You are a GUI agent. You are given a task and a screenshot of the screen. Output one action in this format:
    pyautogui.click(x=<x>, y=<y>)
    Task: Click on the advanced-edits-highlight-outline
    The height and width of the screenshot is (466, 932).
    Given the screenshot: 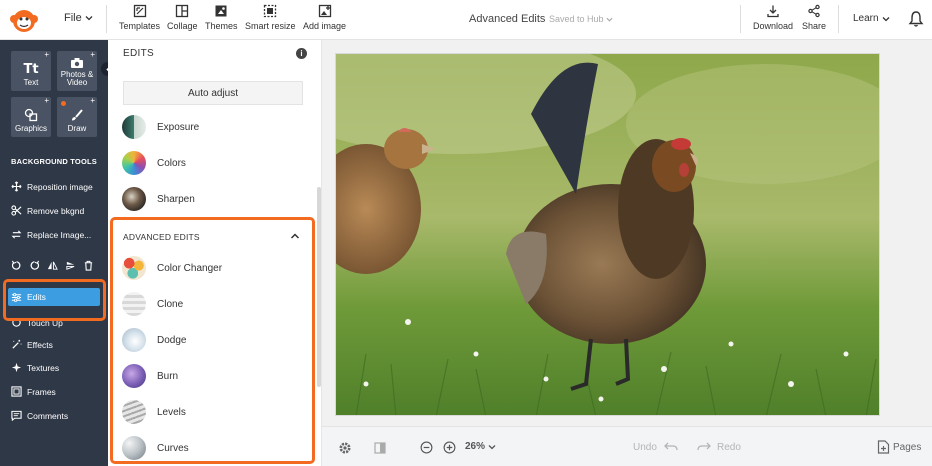 What is the action you would take?
    pyautogui.click(x=212, y=340)
    